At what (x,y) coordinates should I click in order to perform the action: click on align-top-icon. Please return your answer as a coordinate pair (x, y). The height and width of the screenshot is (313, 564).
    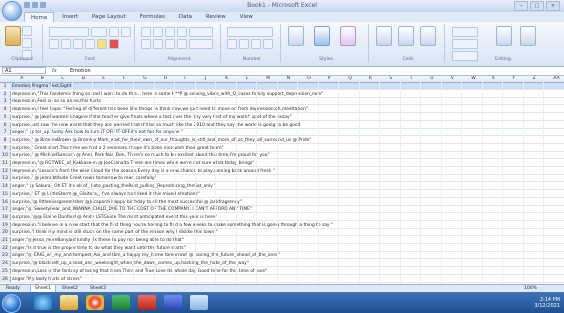
    Looking at the image, I should click on (146, 32).